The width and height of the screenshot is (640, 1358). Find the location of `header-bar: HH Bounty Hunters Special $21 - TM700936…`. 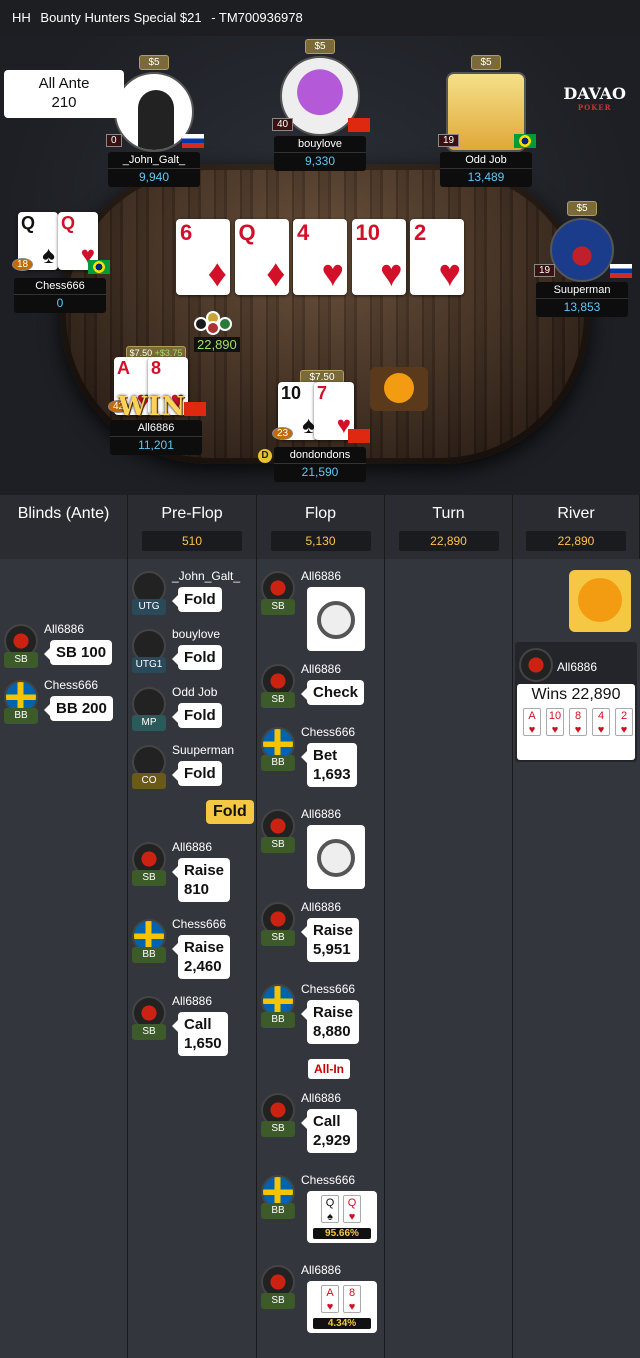

header-bar: HH Bounty Hunters Special $21 - TM700936… is located at coordinates (320, 18).